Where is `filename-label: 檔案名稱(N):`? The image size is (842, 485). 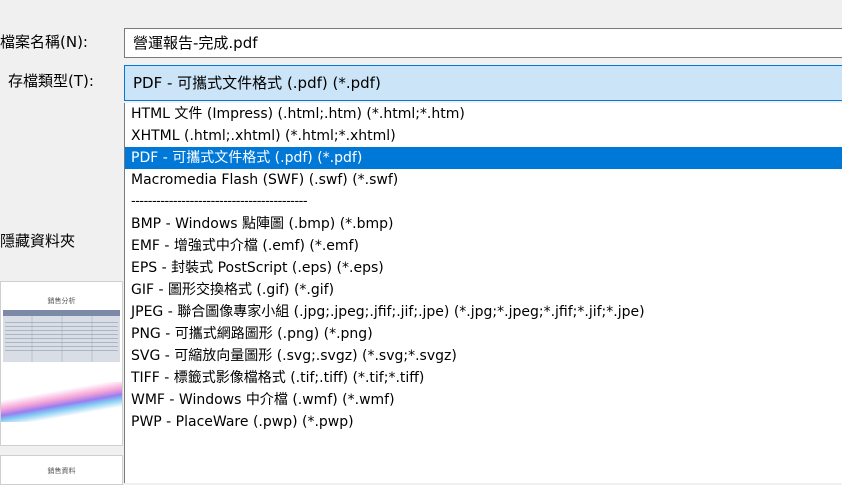
filename-label: 檔案名稱(N): is located at coordinates (44, 42).